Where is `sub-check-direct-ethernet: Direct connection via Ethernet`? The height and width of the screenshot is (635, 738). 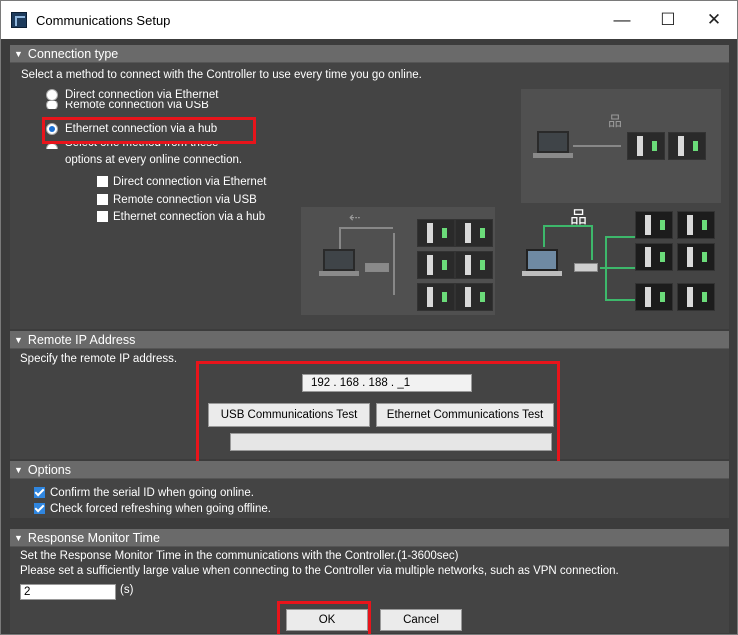
sub-check-direct-ethernet: Direct connection via Ethernet is located at coordinates (181, 181).